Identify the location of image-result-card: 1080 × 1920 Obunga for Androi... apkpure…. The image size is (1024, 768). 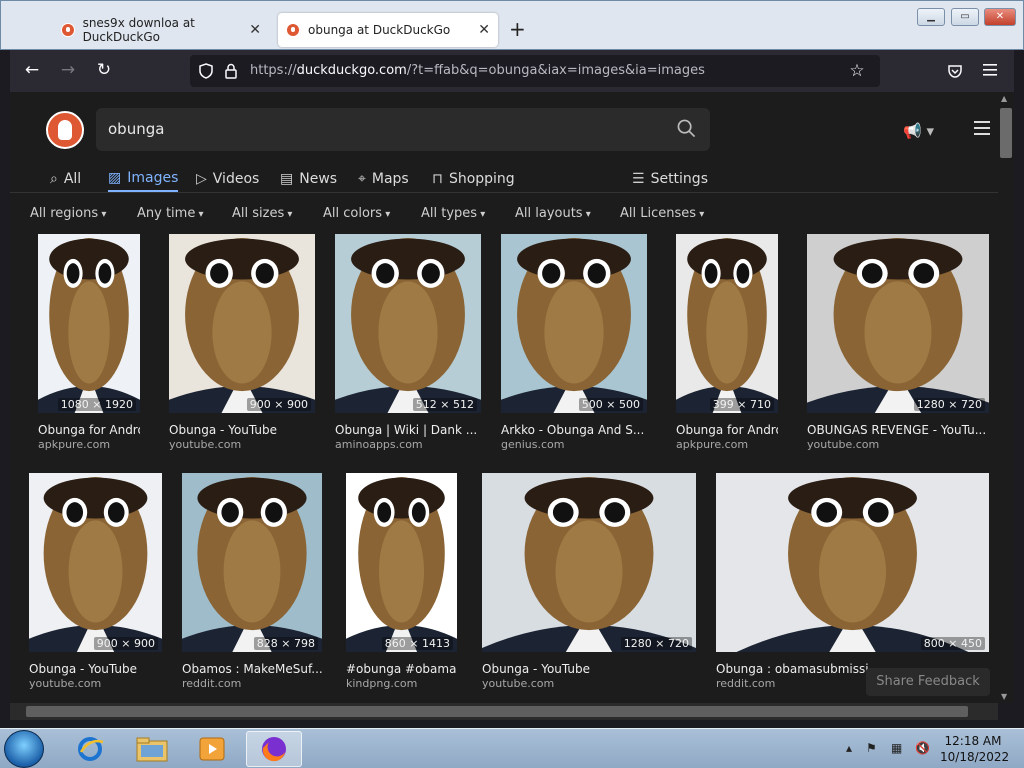
(89, 343).